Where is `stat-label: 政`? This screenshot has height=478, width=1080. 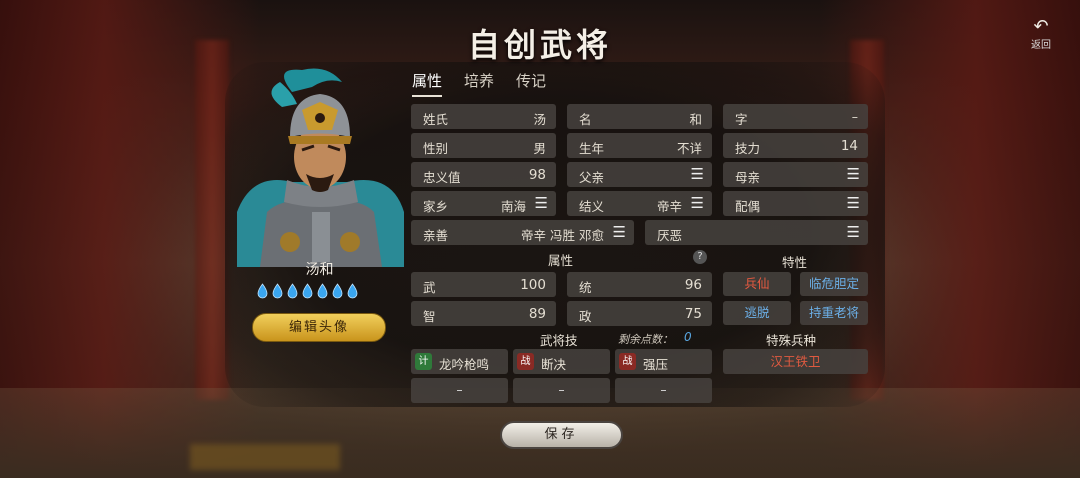 stat-label: 政 is located at coordinates (585, 316).